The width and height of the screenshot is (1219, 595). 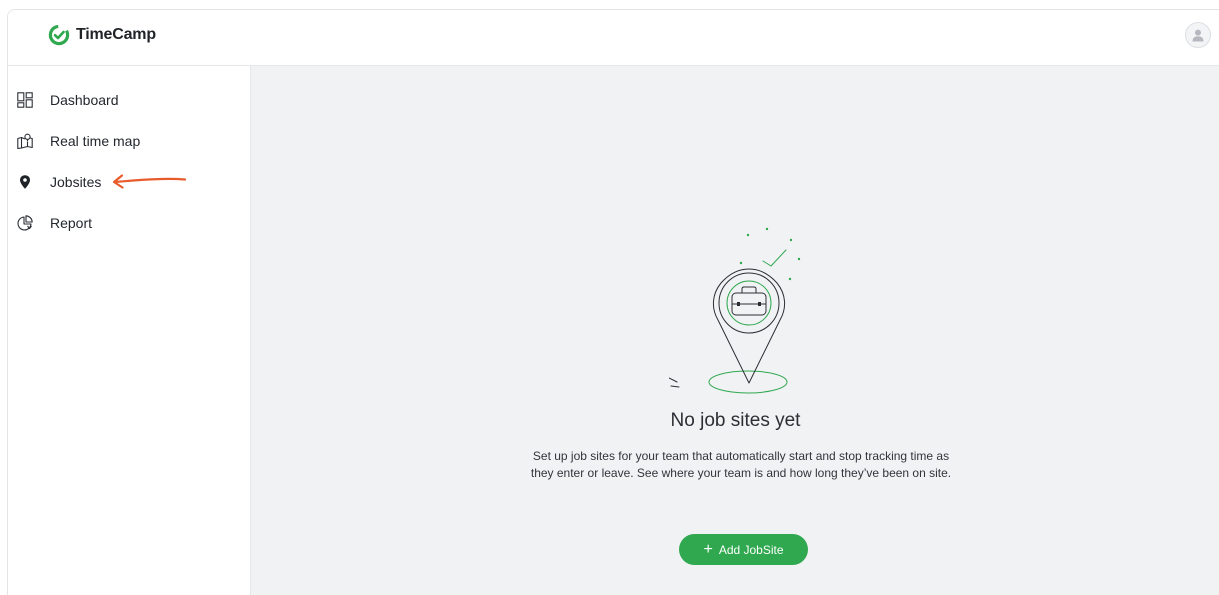 I want to click on location-pin-icon, so click(x=25, y=182).